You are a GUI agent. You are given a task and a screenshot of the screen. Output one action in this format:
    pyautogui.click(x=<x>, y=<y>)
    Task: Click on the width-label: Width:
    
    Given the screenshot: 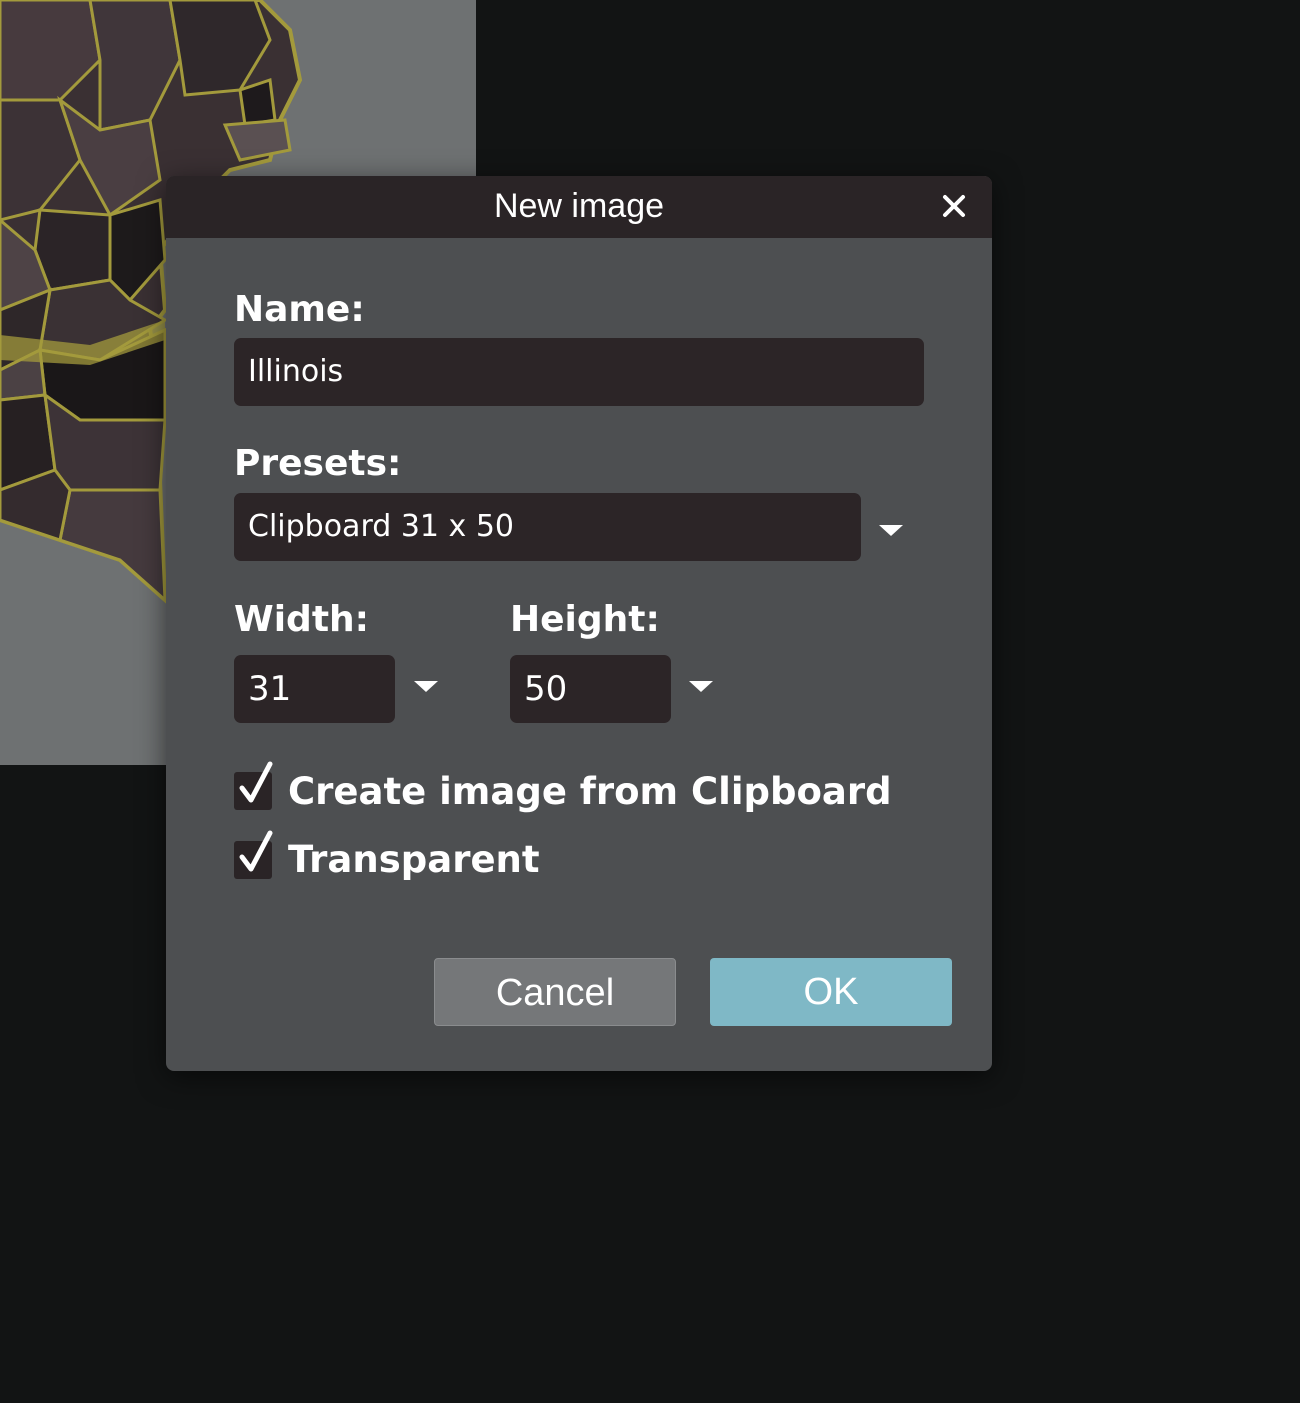 What is the action you would take?
    pyautogui.click(x=302, y=619)
    